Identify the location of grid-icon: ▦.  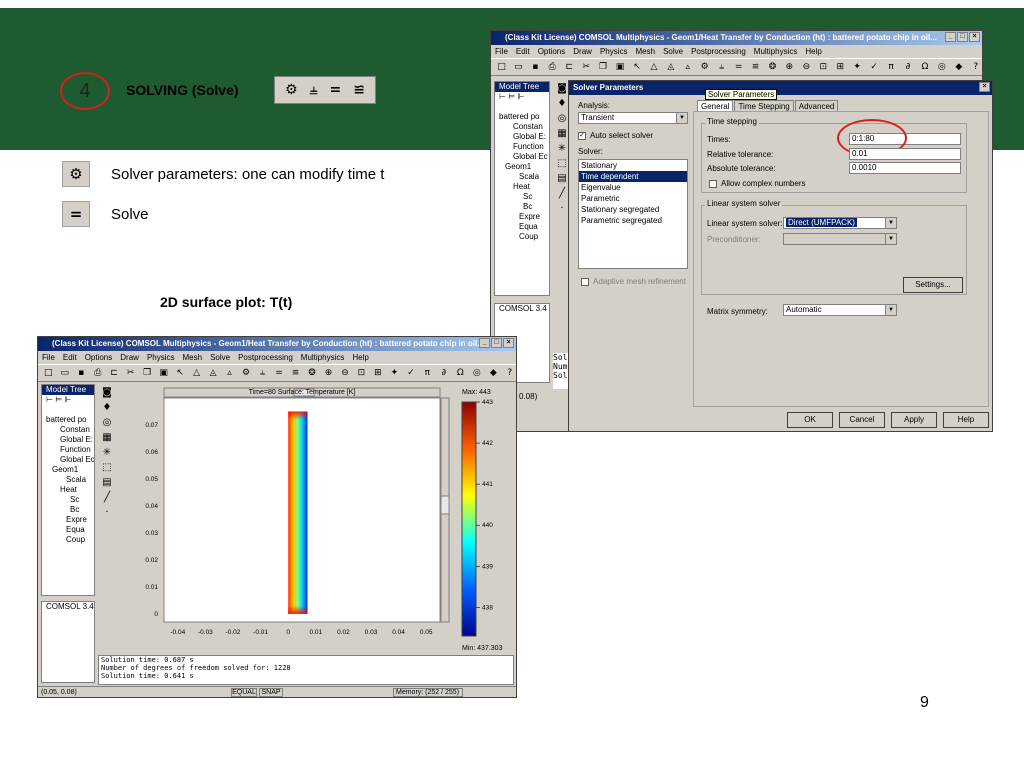
(106, 437).